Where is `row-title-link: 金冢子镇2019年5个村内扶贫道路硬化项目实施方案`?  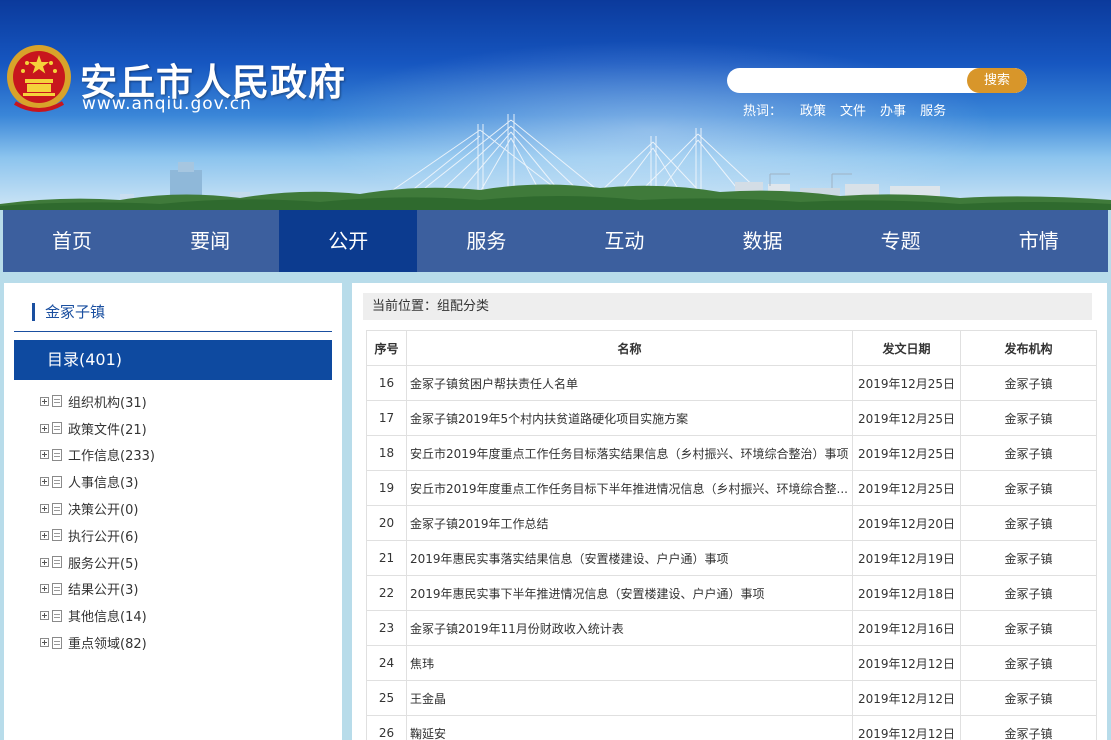 row-title-link: 金冢子镇2019年5个村内扶贫道路硬化项目实施方案 is located at coordinates (629, 418).